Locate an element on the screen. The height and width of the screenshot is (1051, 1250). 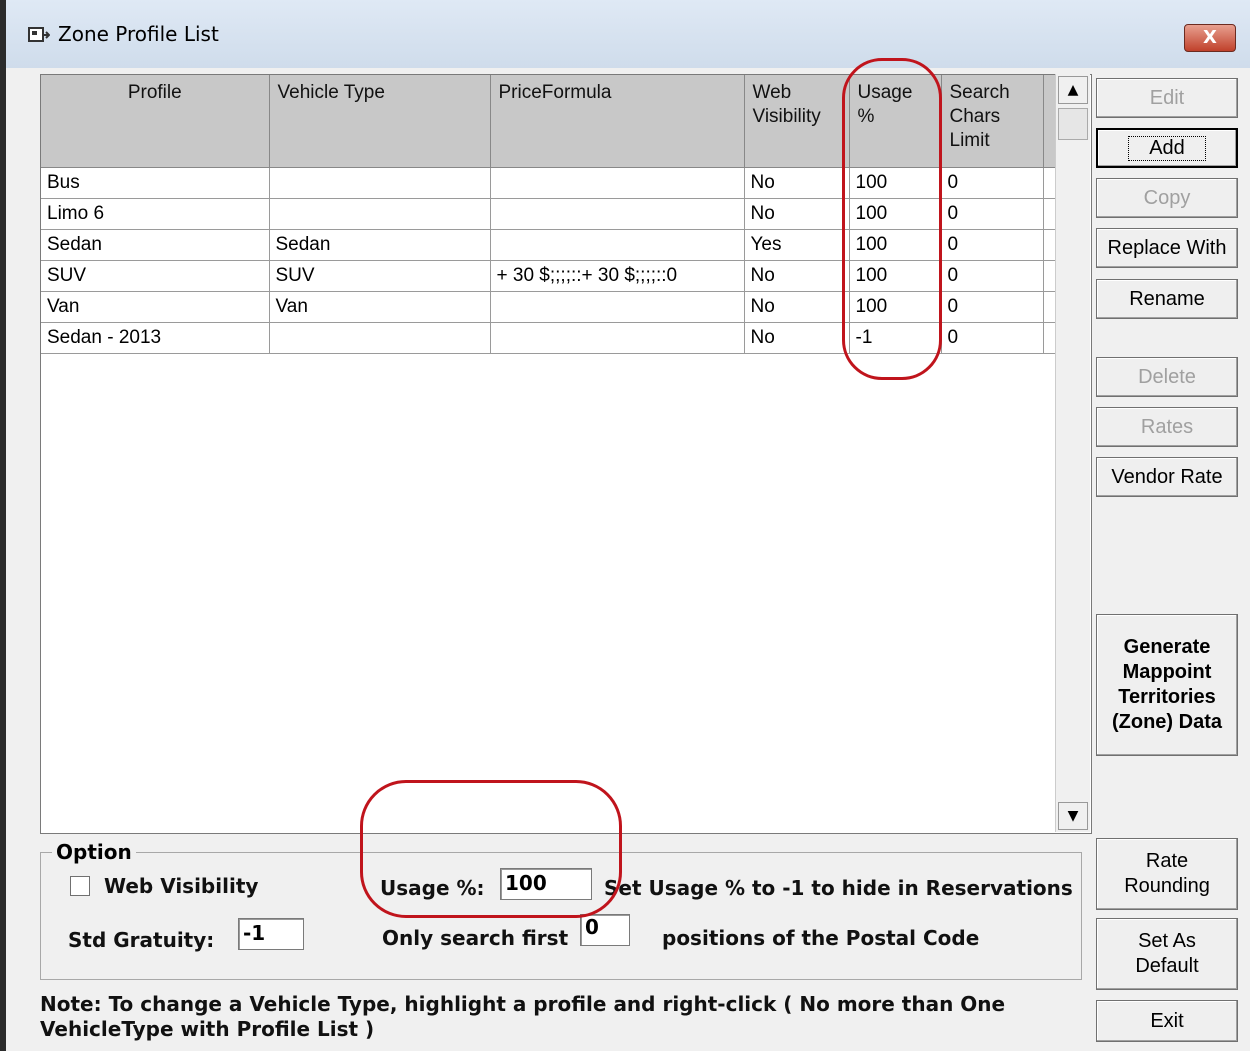
column-header-profile: Profile is located at coordinates (155, 121).